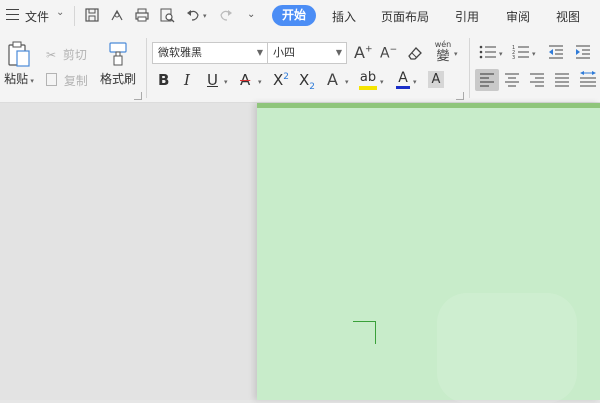 The image size is (600, 403). I want to click on paste-icon, so click(19, 54).